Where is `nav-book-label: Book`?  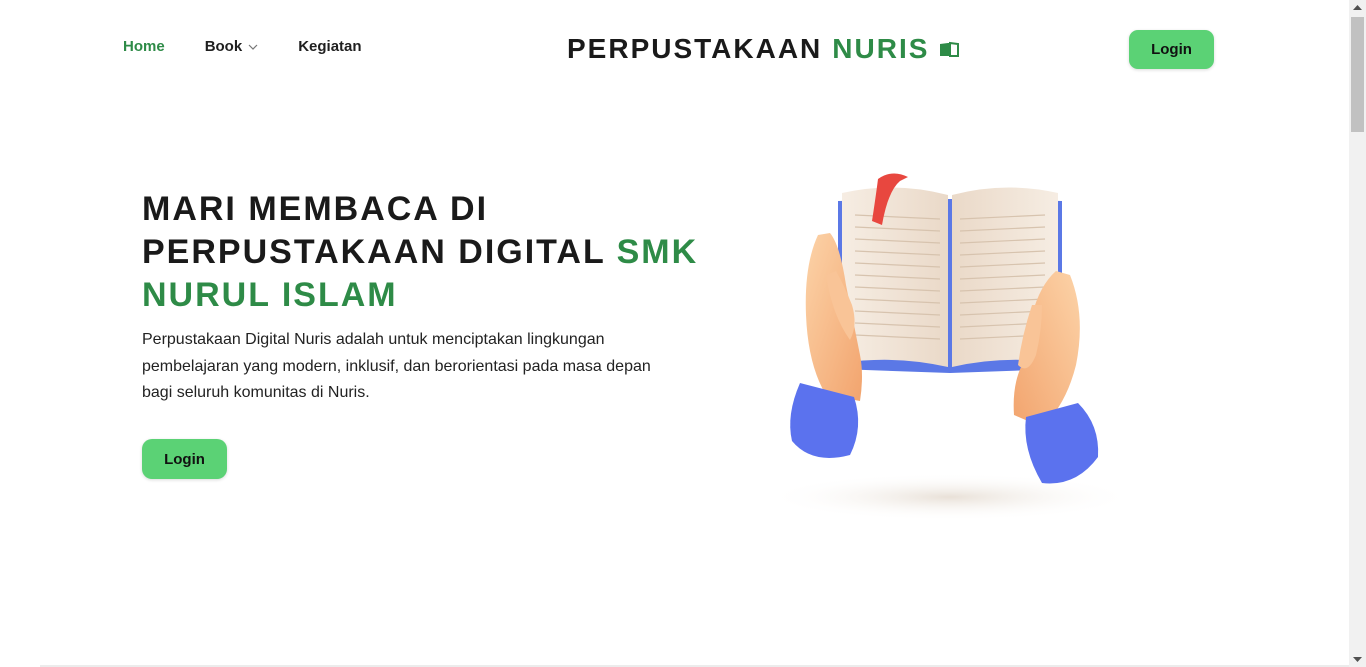
nav-book-label: Book is located at coordinates (223, 46).